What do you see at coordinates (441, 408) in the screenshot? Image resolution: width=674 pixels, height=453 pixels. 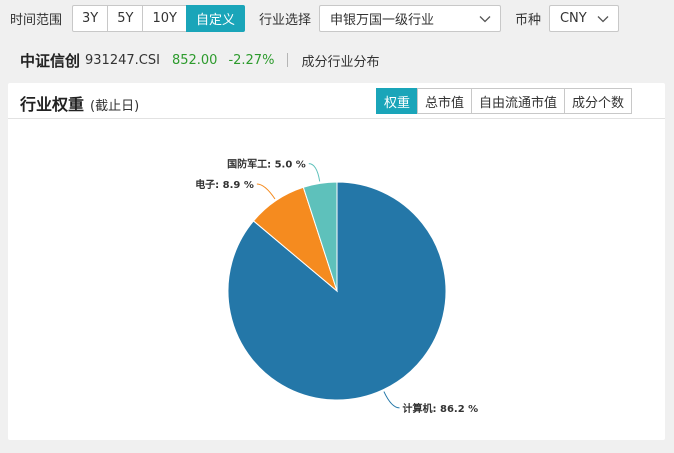 I see `slice-label-computer: 计算机: 86.2 %` at bounding box center [441, 408].